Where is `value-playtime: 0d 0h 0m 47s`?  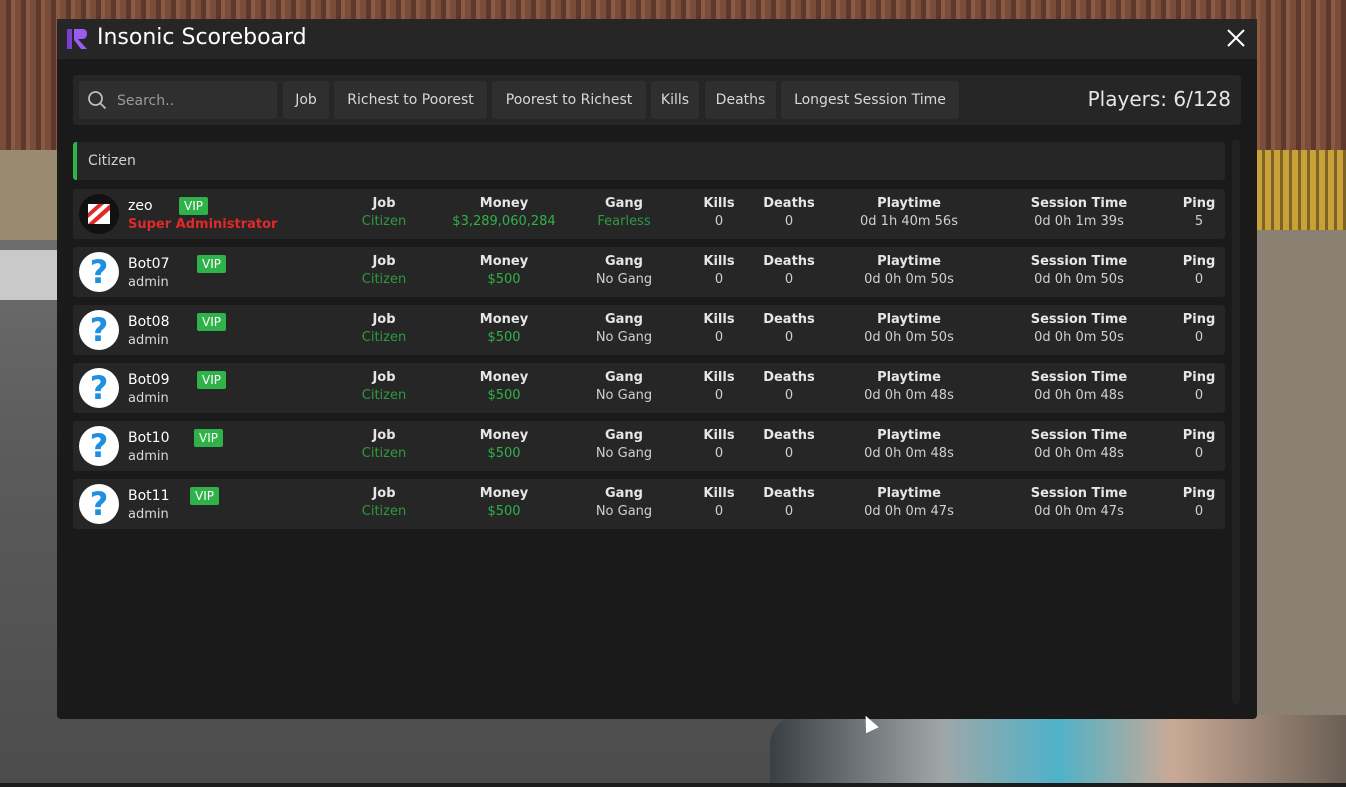 value-playtime: 0d 0h 0m 47s is located at coordinates (909, 511).